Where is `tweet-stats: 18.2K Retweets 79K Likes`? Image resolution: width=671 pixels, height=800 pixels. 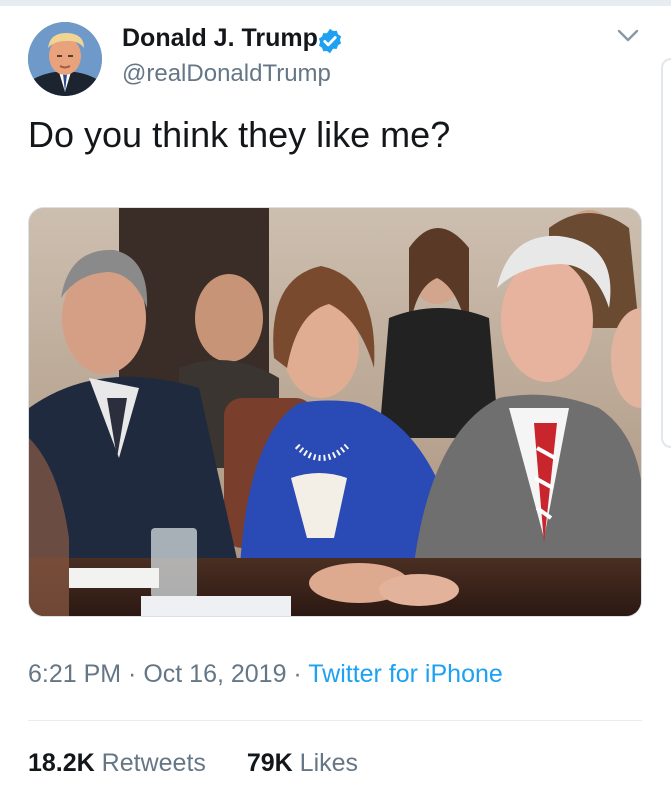 tweet-stats: 18.2K Retweets 79K Likes is located at coordinates (193, 763).